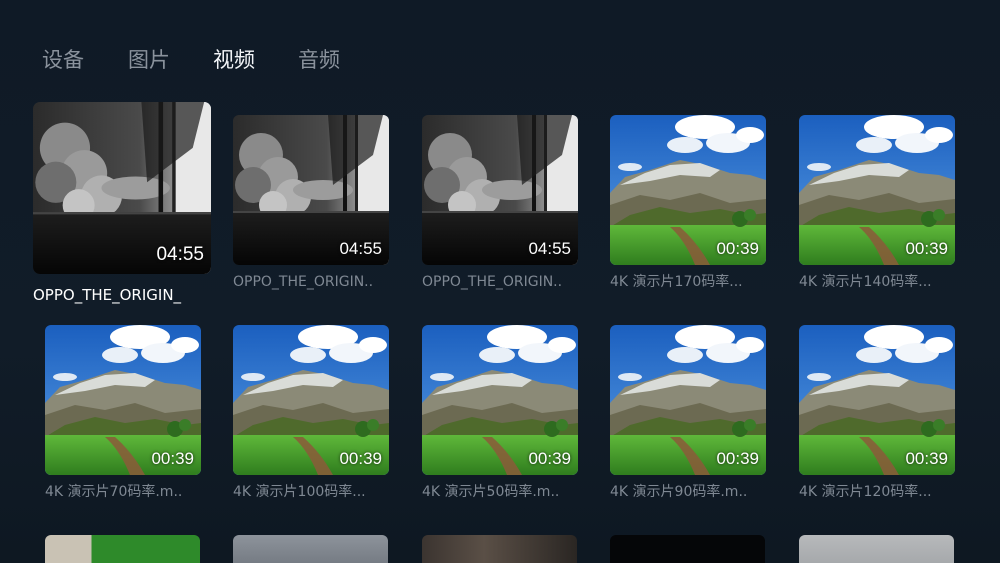 This screenshot has width=1000, height=563. Describe the element at coordinates (319, 60) in the screenshot. I see `tab-audio: 音频` at that location.